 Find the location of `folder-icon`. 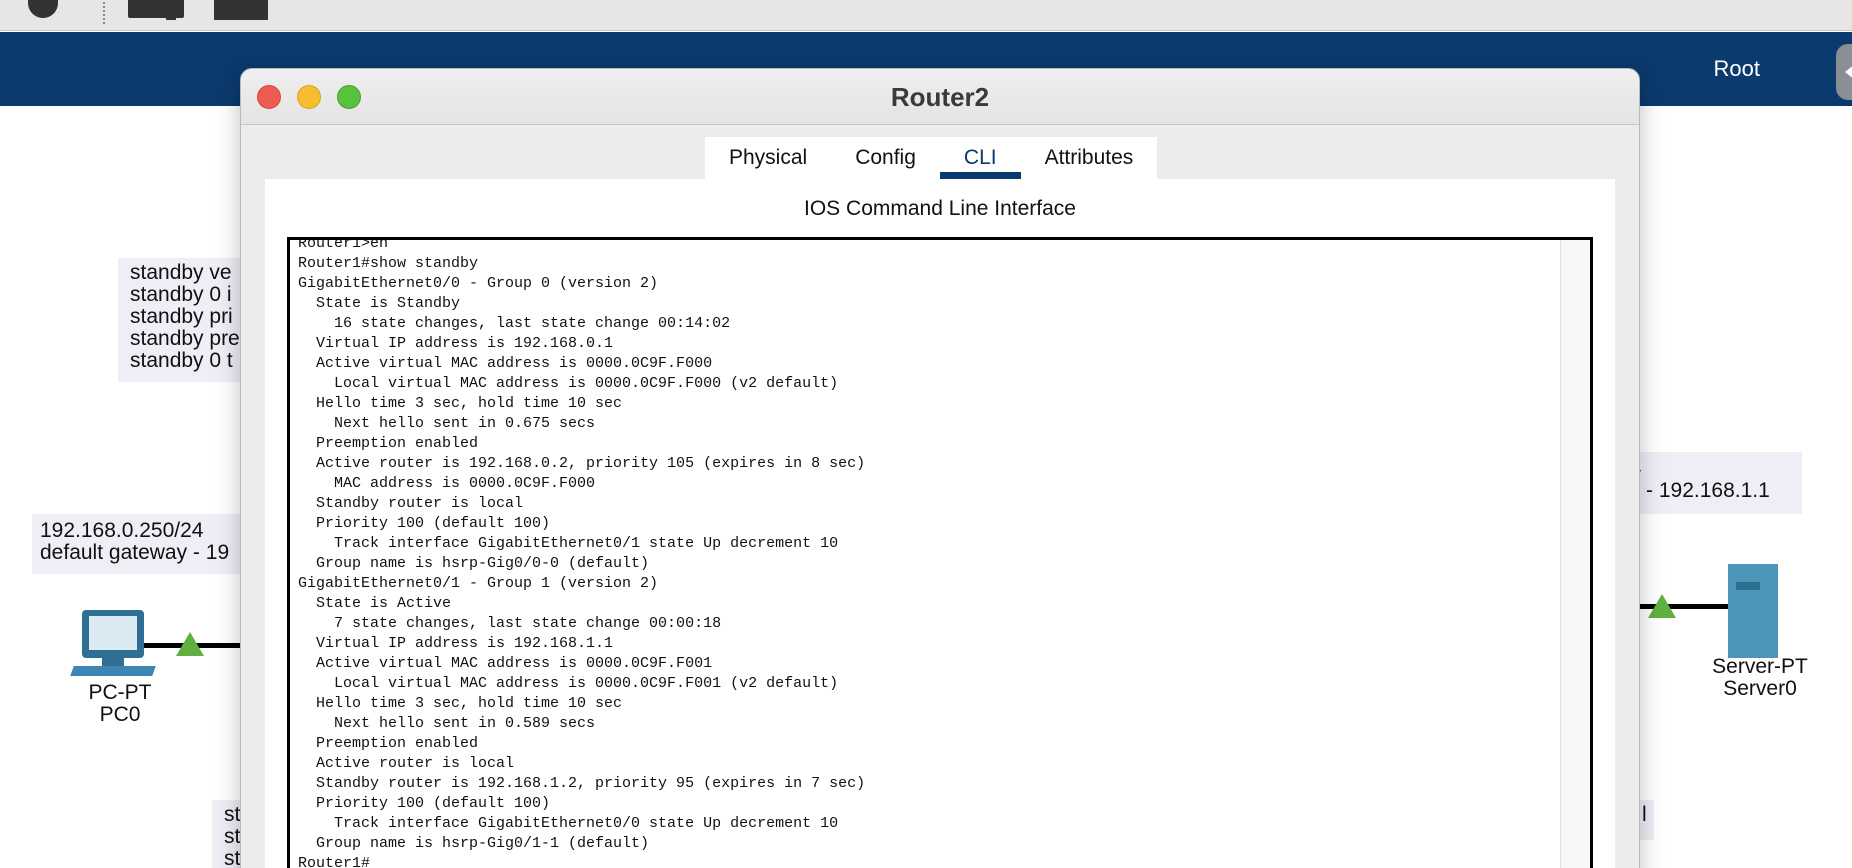

folder-icon is located at coordinates (241, 10).